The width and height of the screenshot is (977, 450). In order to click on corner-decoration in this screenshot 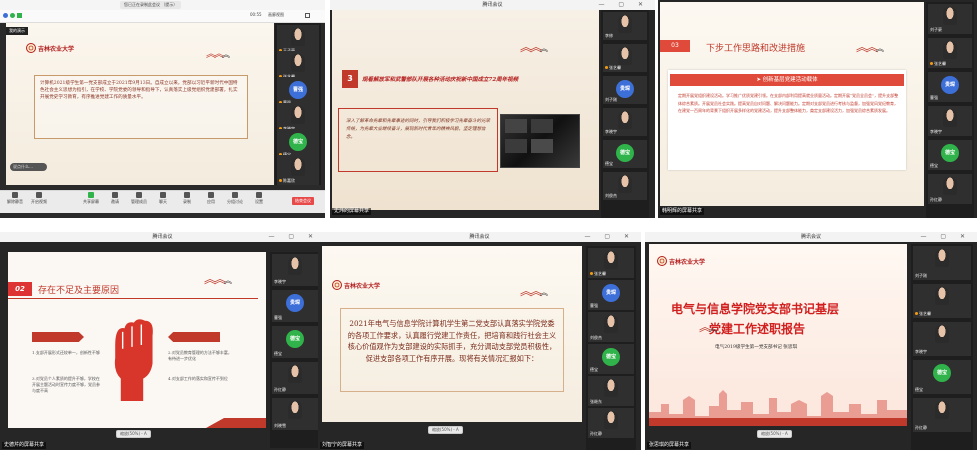, I will do `click(236, 423)`.